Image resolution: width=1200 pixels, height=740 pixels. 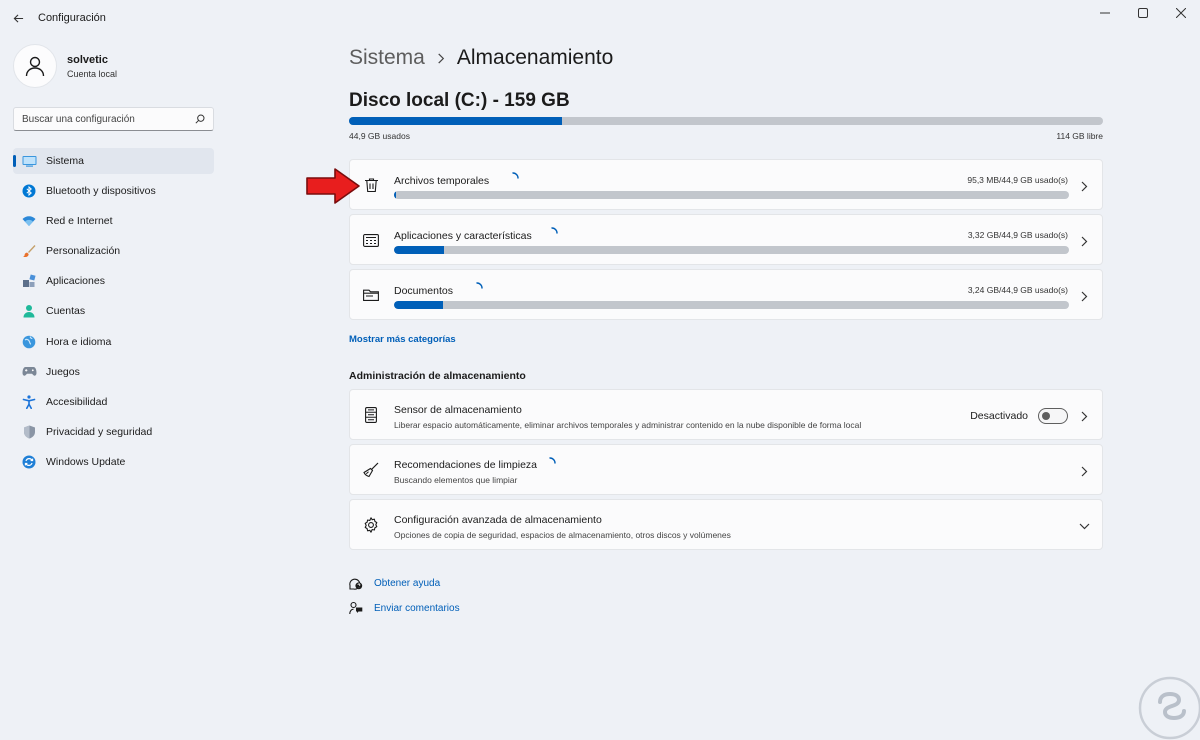 I want to click on storage-management-heading: Administración de almacenamiento, so click(x=437, y=376).